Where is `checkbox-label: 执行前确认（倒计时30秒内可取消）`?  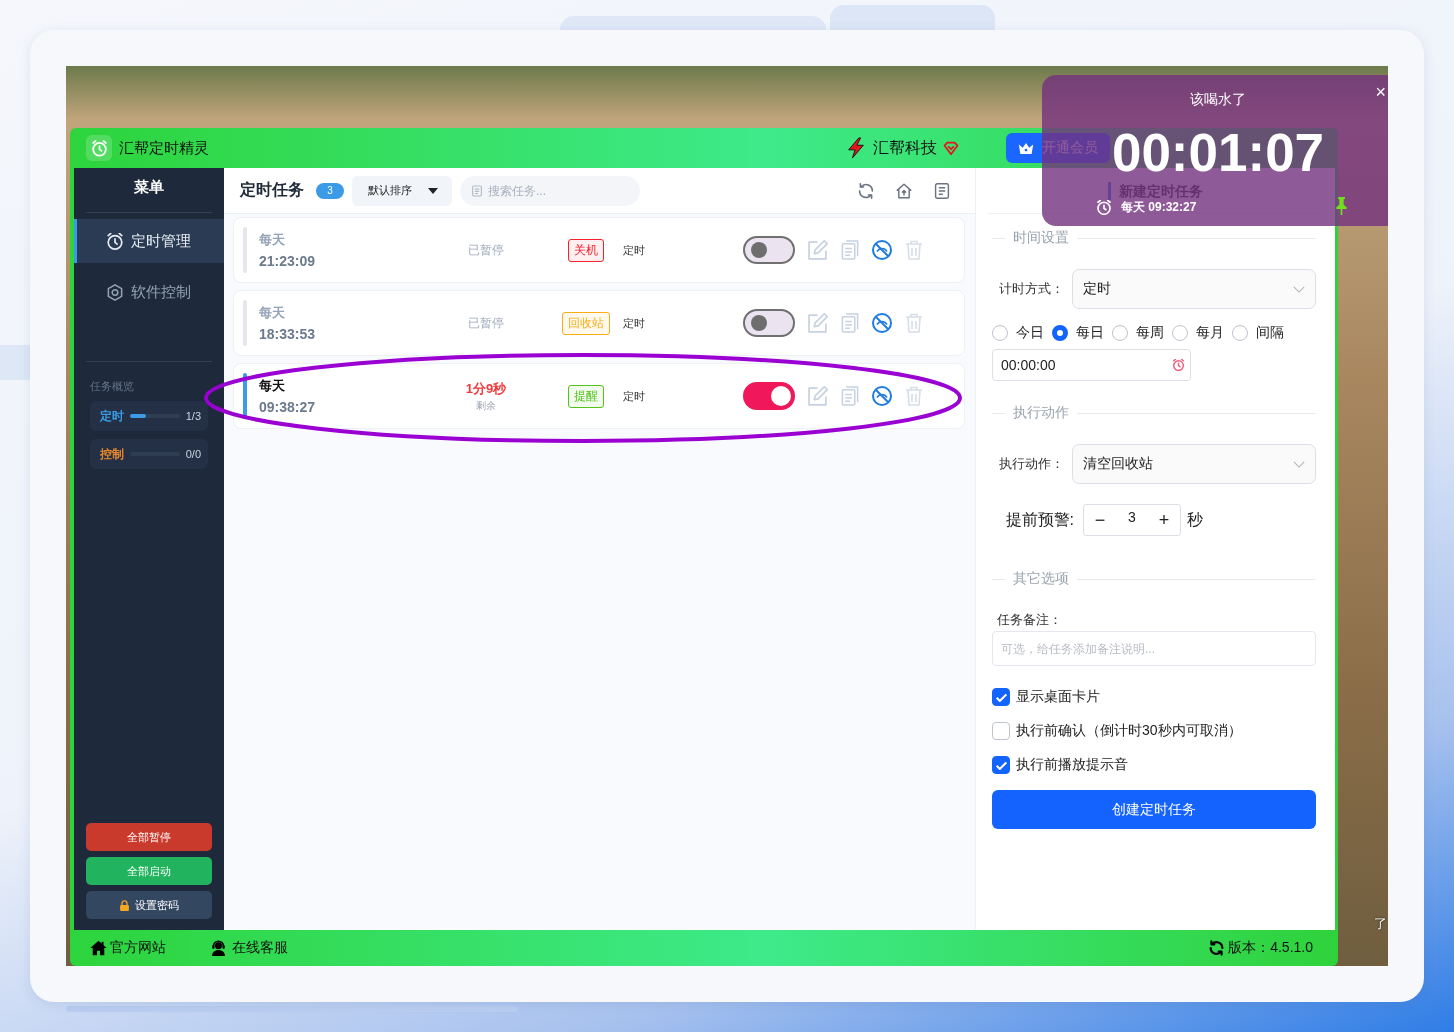 checkbox-label: 执行前确认（倒计时30秒内可取消） is located at coordinates (1129, 731).